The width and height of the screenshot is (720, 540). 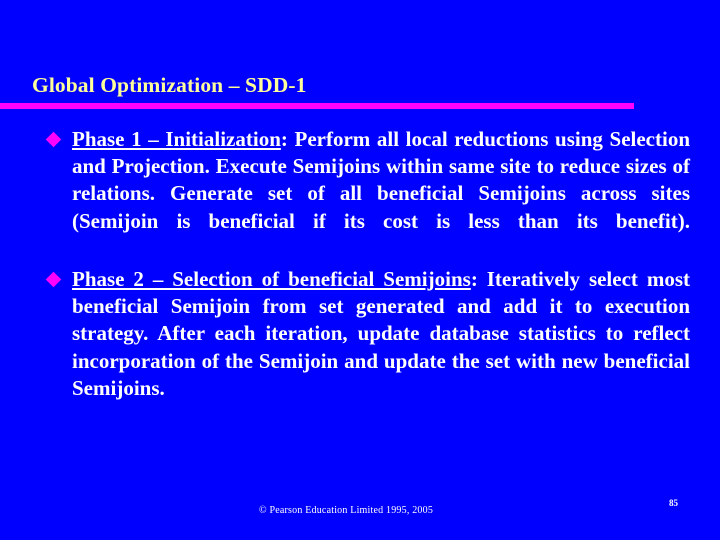 I want to click on page-title: Global Optimization – SDD-1, so click(x=169, y=85).